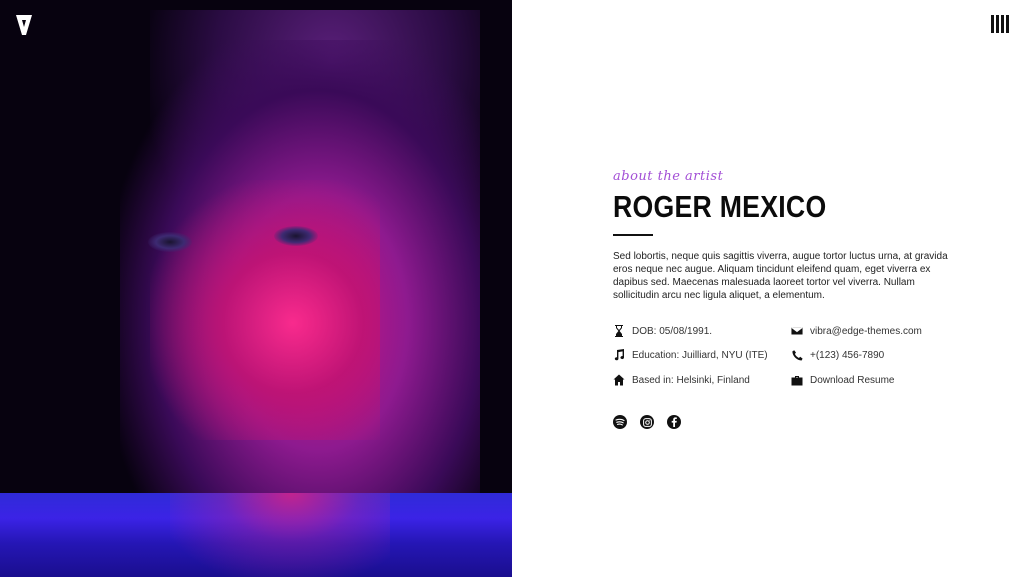 This screenshot has width=1024, height=577. Describe the element at coordinates (797, 331) in the screenshot. I see `envelope-icon` at that location.